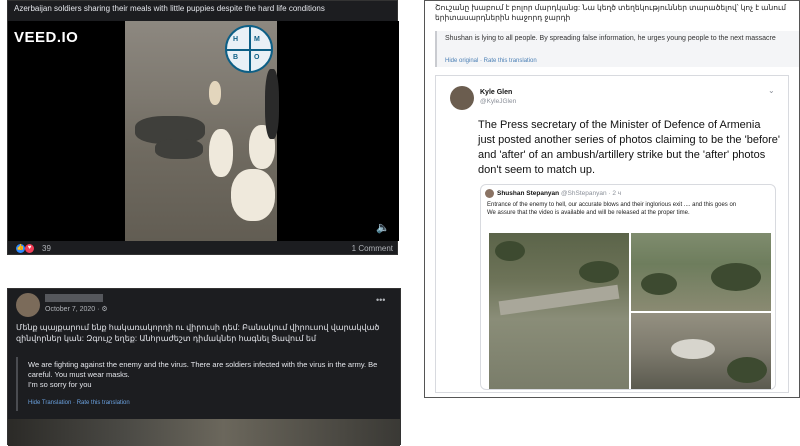 Image resolution: width=800 pixels, height=446 pixels. What do you see at coordinates (496, 92) in the screenshot?
I see `tweet-author-name: Kyle Glen` at bounding box center [496, 92].